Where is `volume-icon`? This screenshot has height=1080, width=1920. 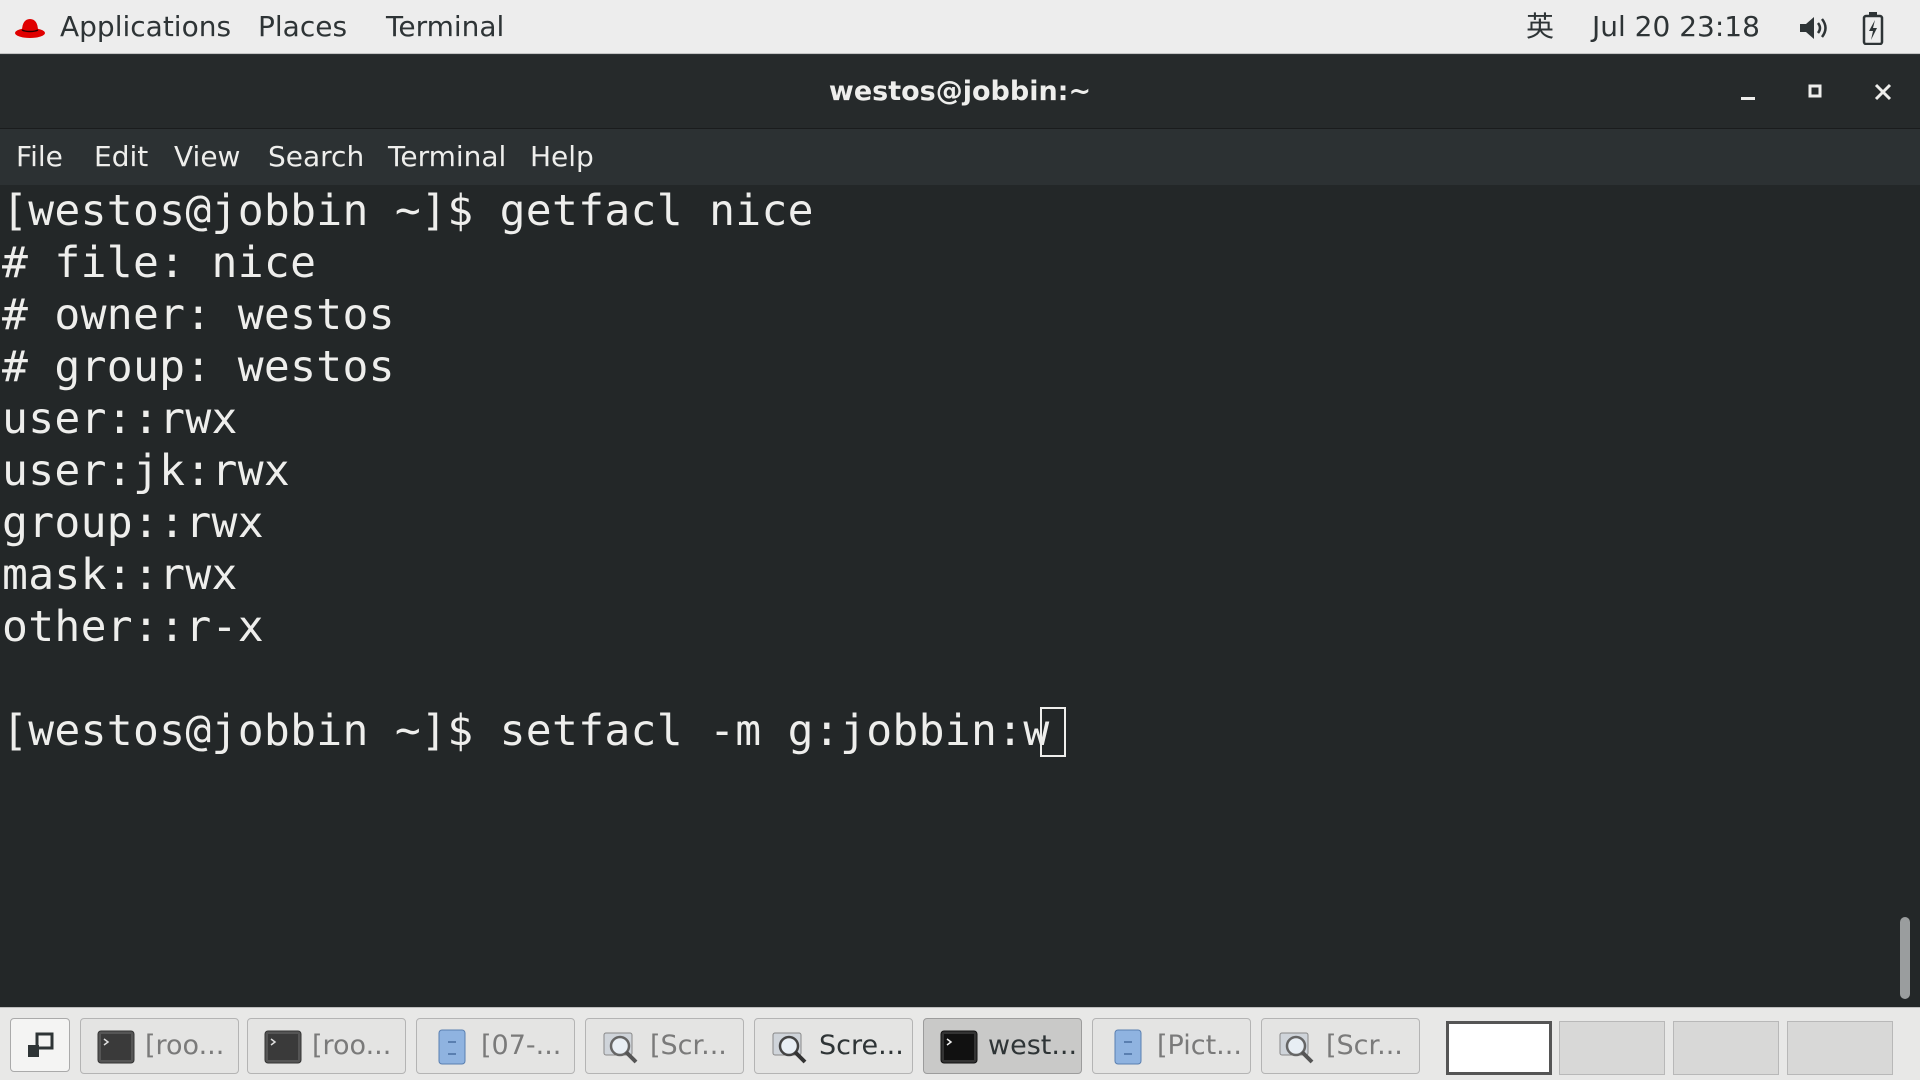
volume-icon is located at coordinates (1815, 28).